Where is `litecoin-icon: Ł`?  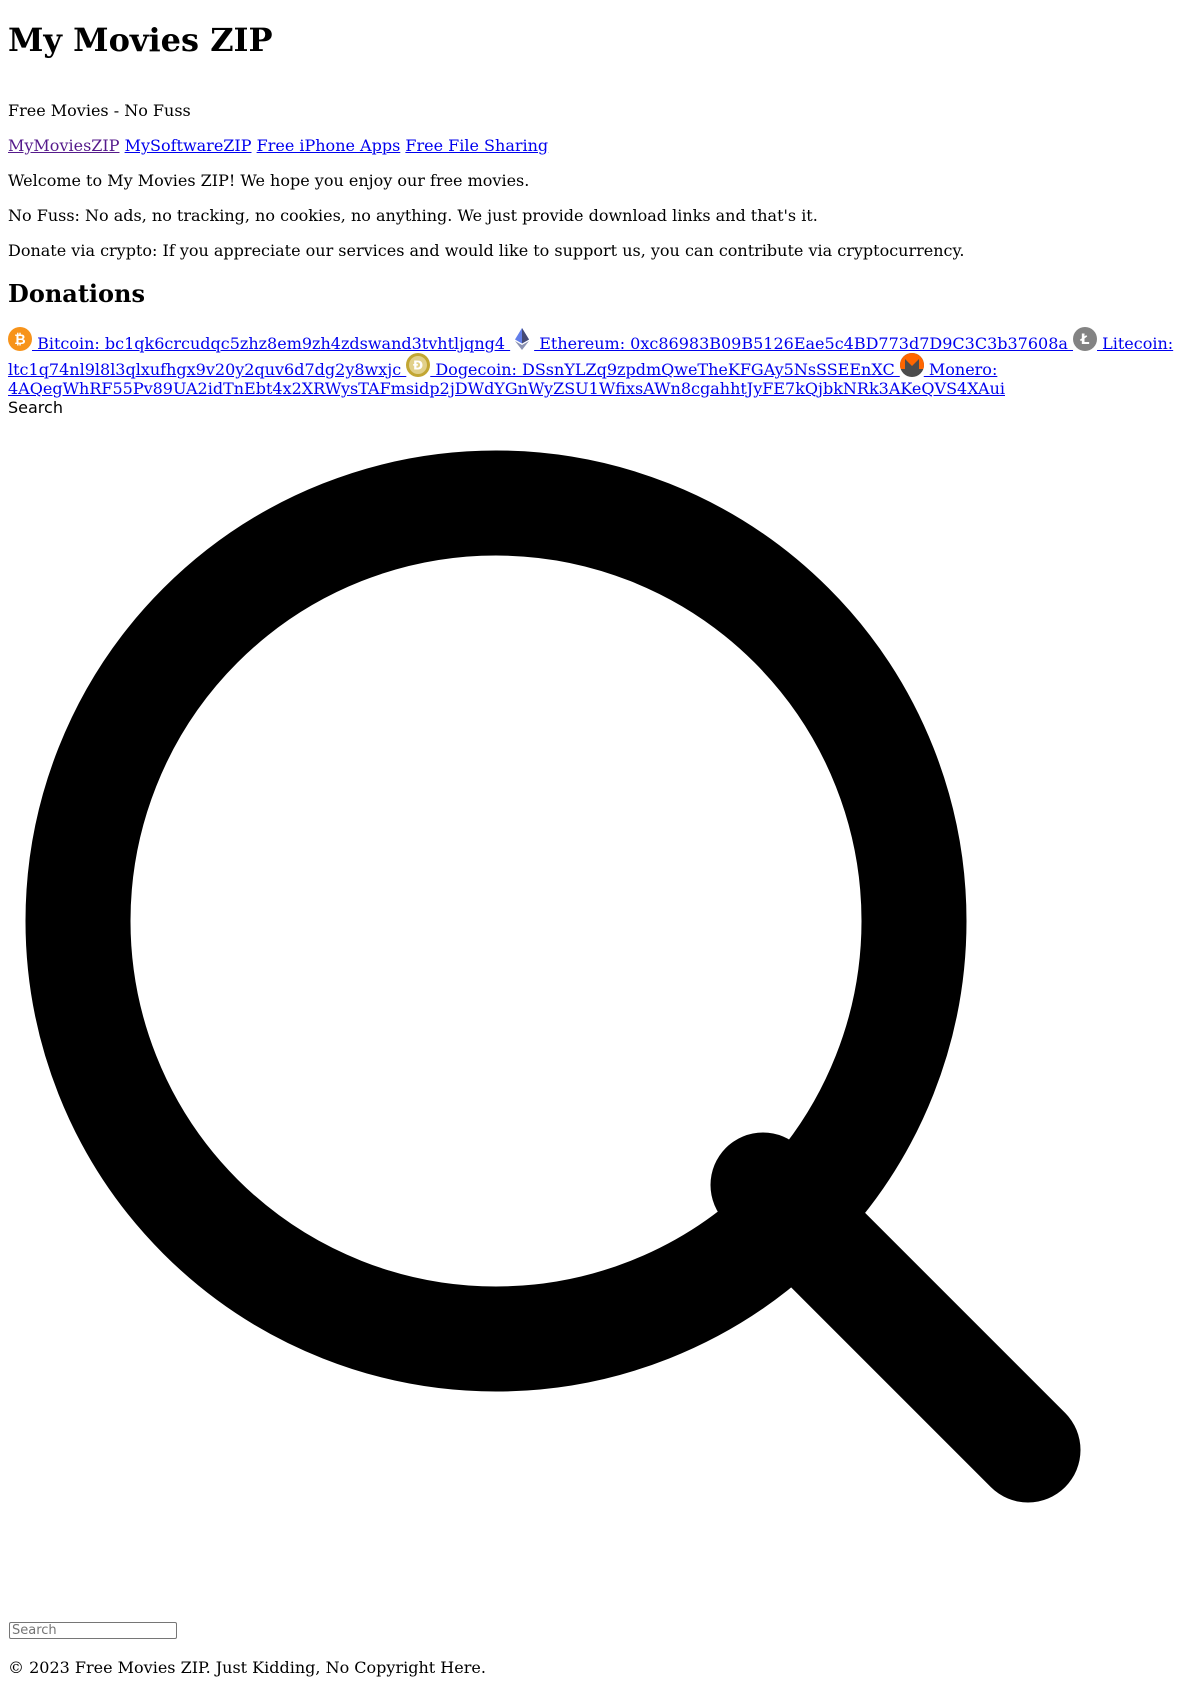 litecoin-icon: Ł is located at coordinates (1085, 339).